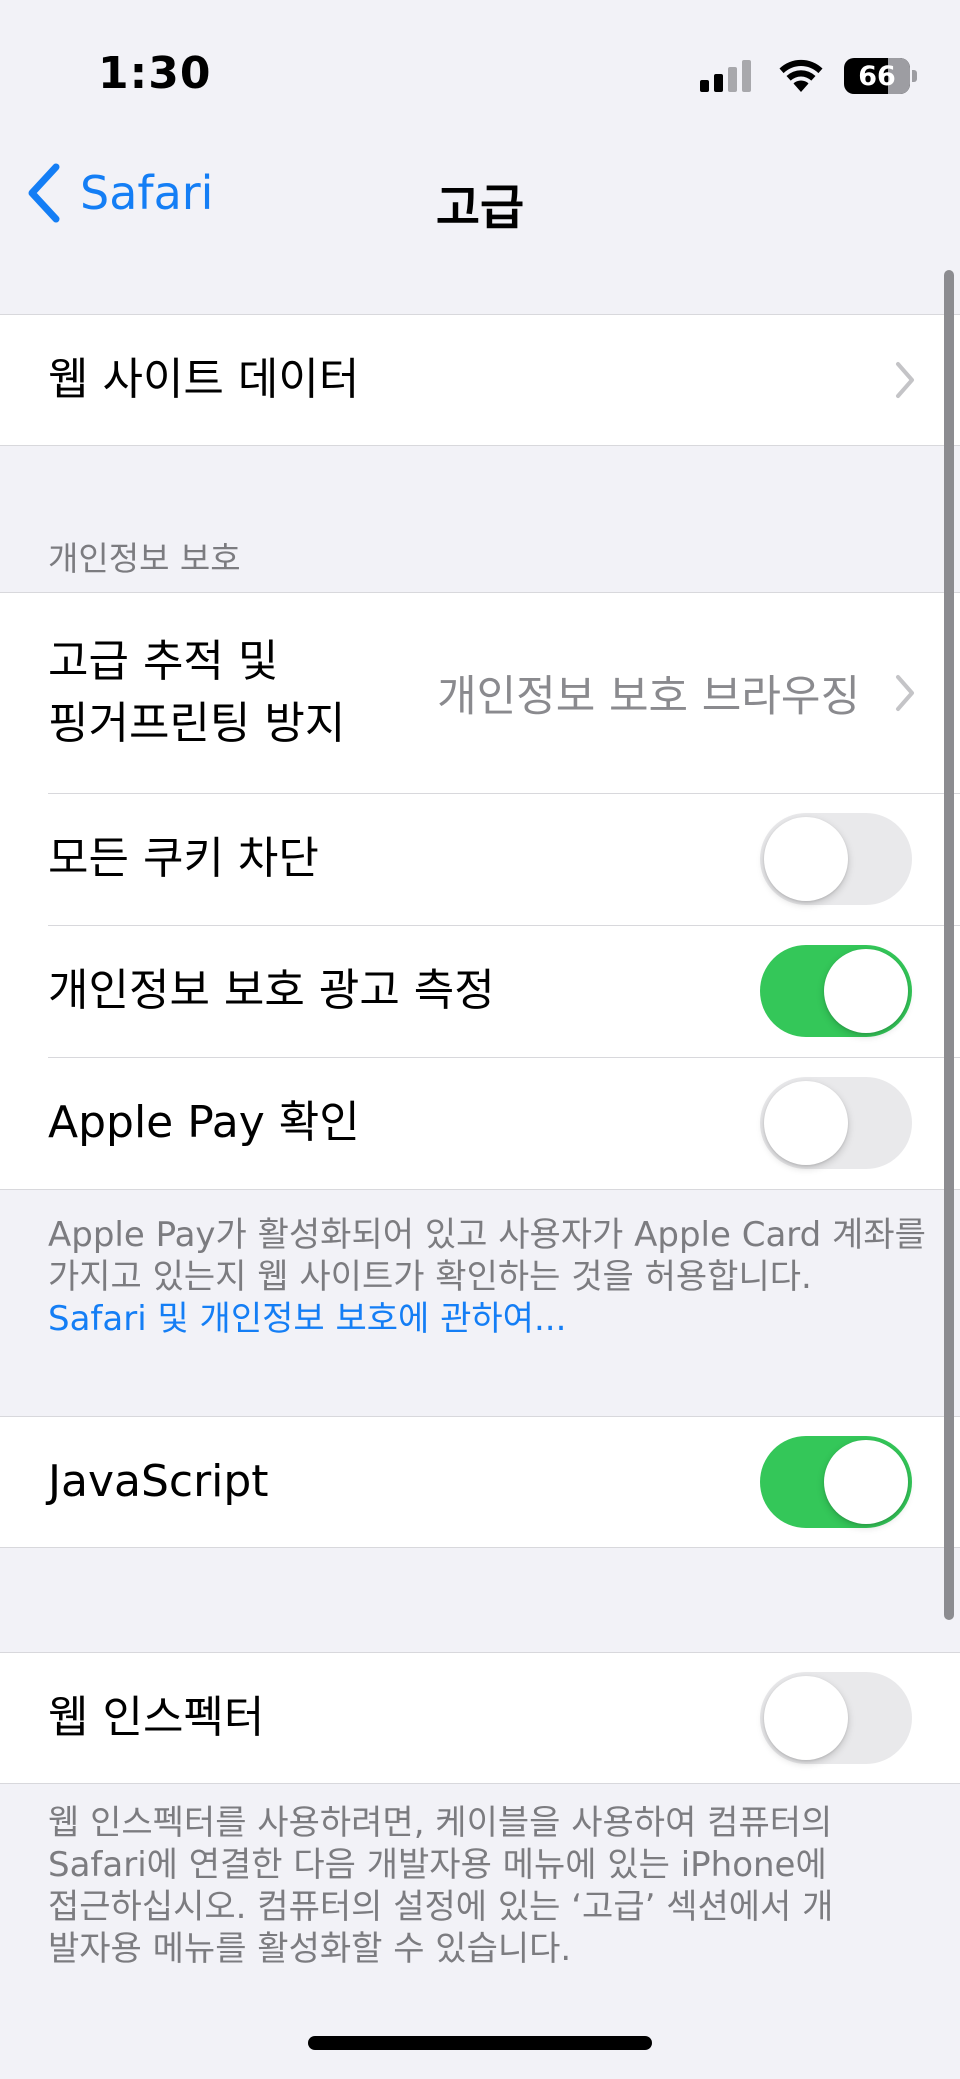 The image size is (960, 2079). I want to click on status-time: 1:30, so click(155, 73).